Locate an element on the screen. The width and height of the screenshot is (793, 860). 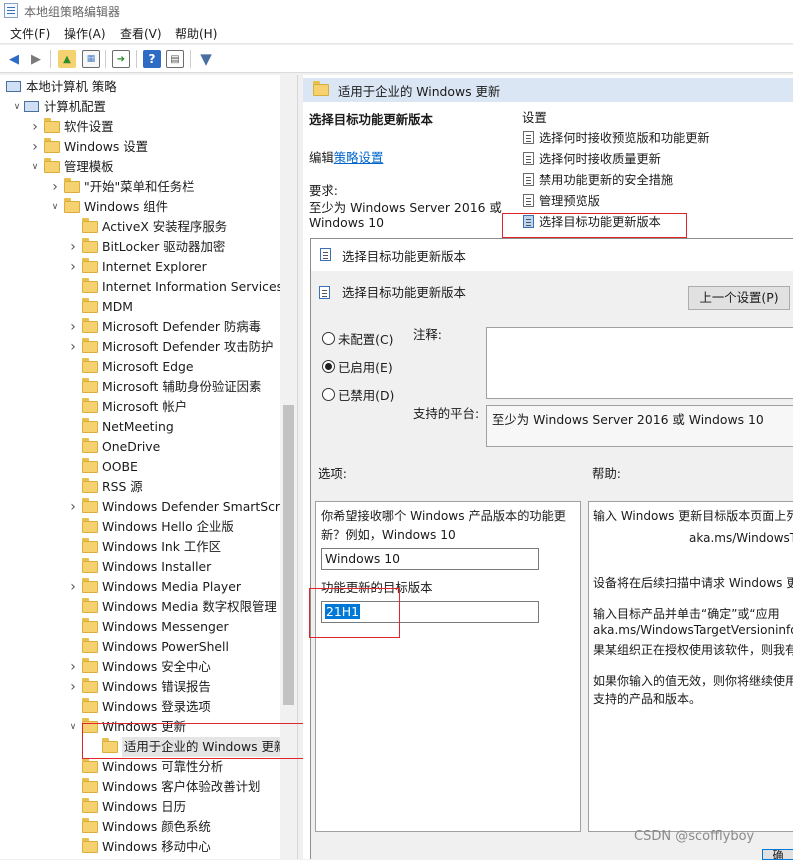
tree-item: › Windows 错误报告 is located at coordinates (140, 687).